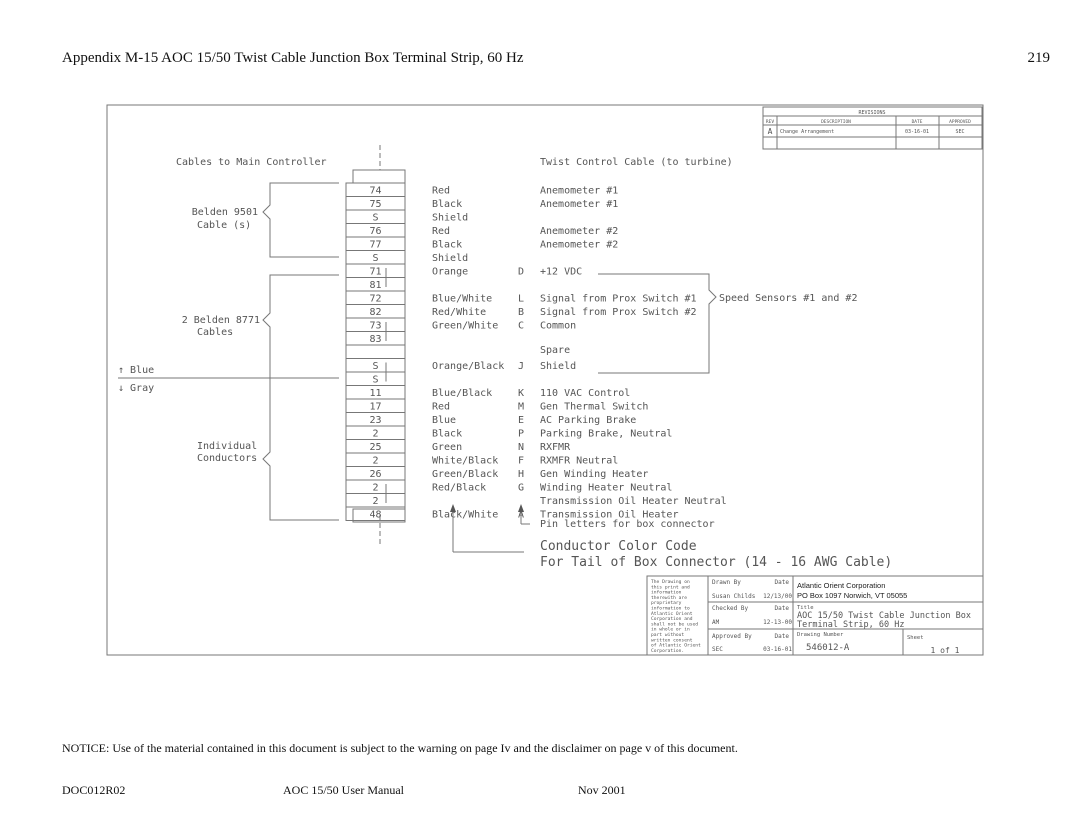  I want to click on terminal-row: 17 Red M Gen Thermal Switch, so click(496, 405).